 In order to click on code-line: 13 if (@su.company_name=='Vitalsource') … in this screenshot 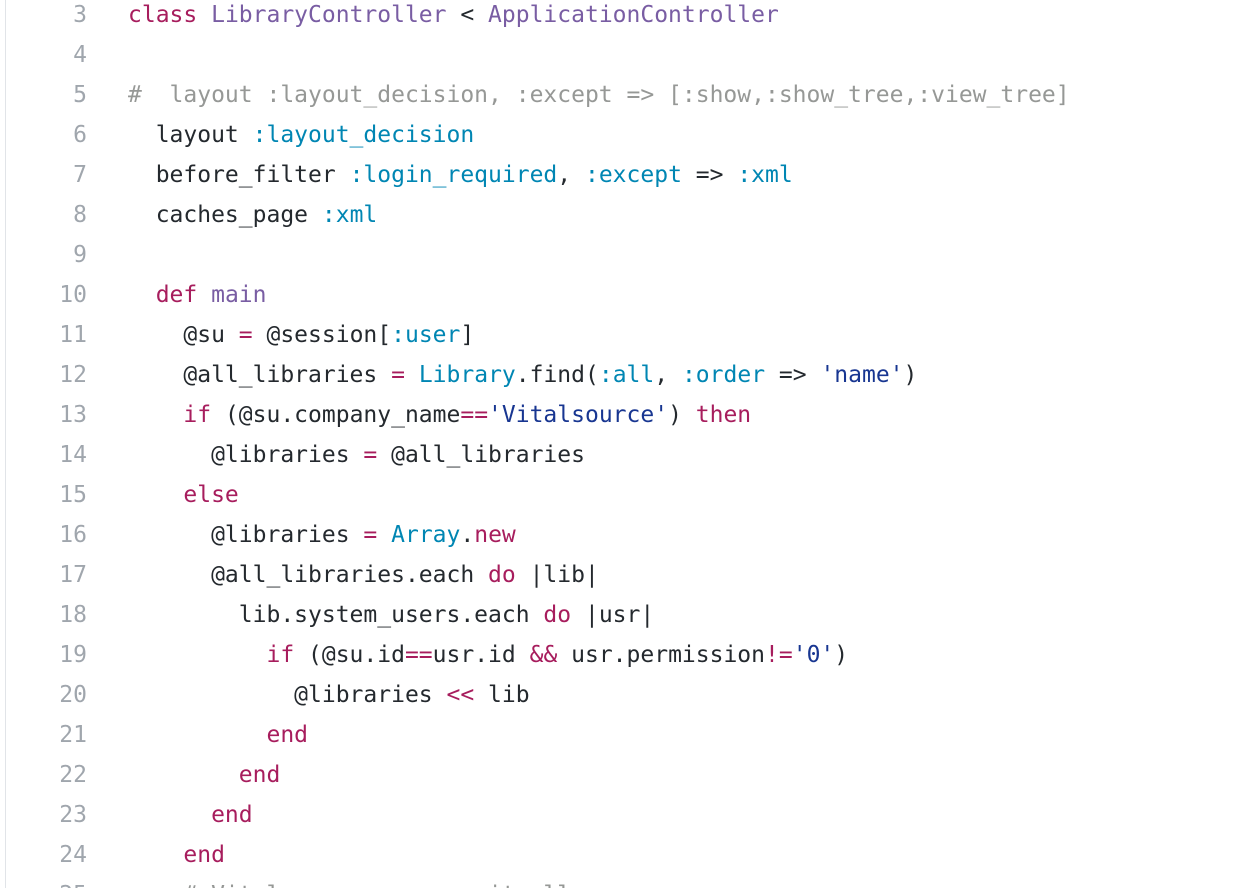, I will do `click(535, 415)`.